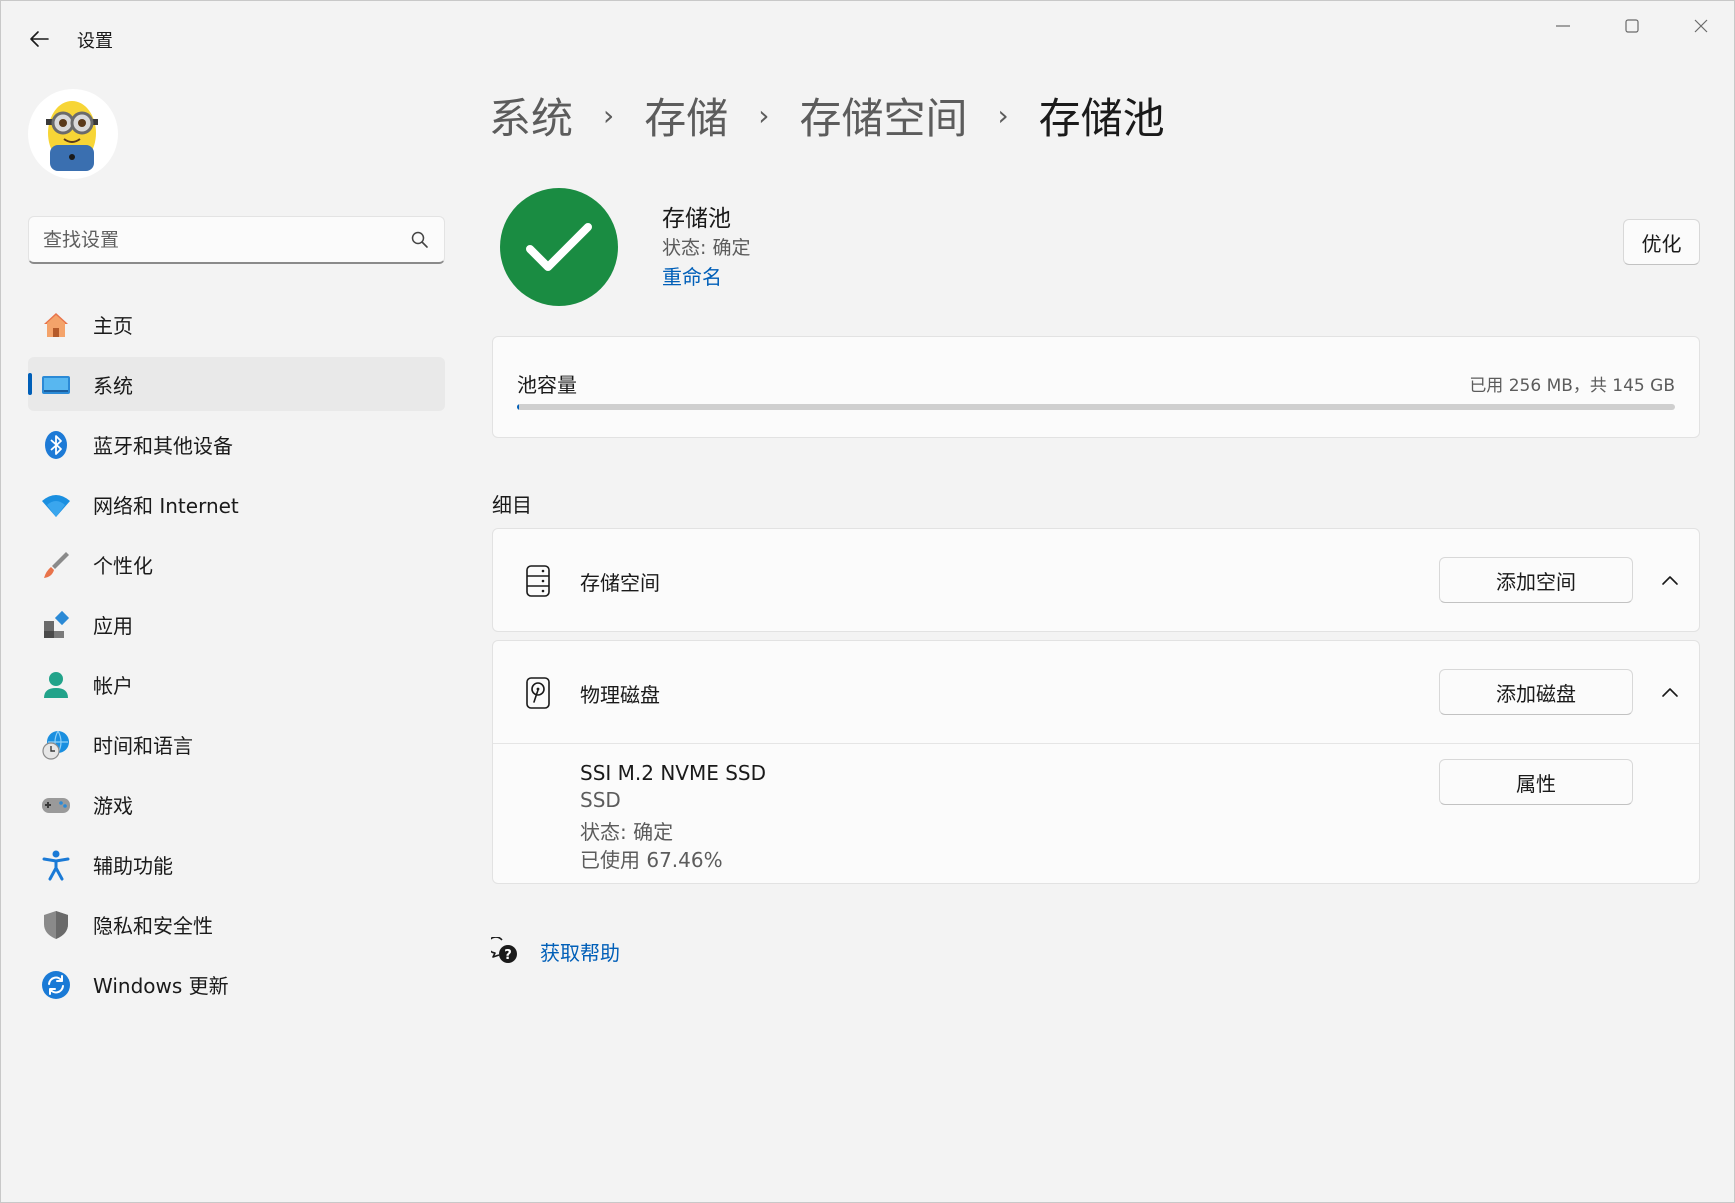  Describe the element at coordinates (538, 693) in the screenshot. I see `hard-disk-icon` at that location.